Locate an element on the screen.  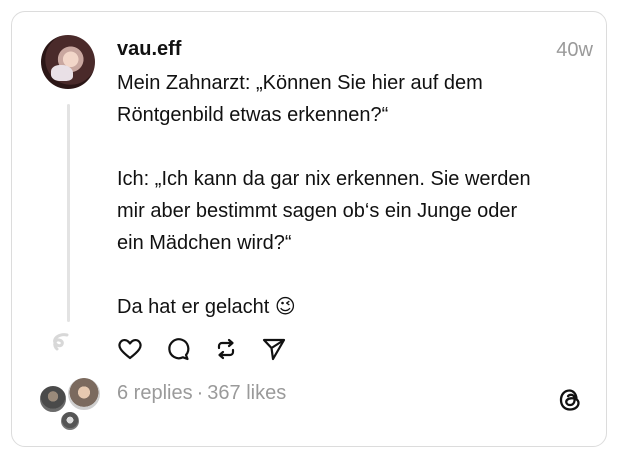
comment-icon is located at coordinates (178, 349).